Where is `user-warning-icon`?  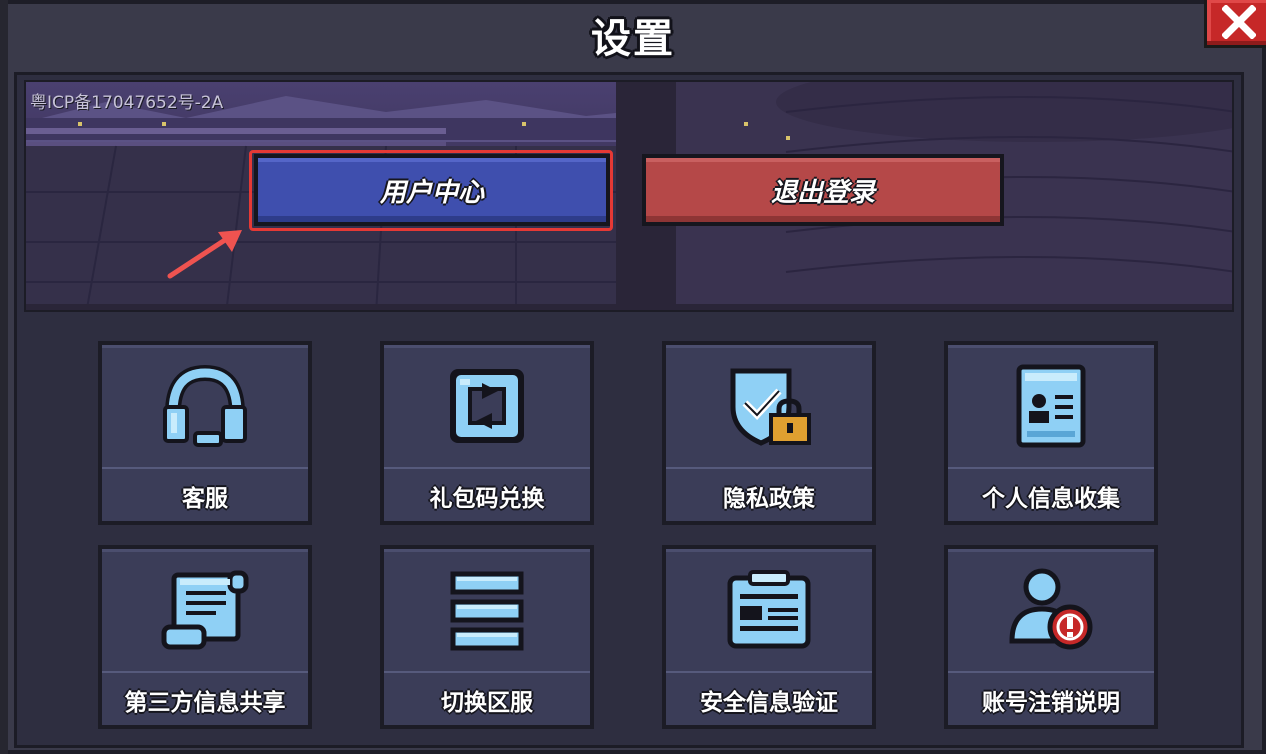 user-warning-icon is located at coordinates (1051, 609).